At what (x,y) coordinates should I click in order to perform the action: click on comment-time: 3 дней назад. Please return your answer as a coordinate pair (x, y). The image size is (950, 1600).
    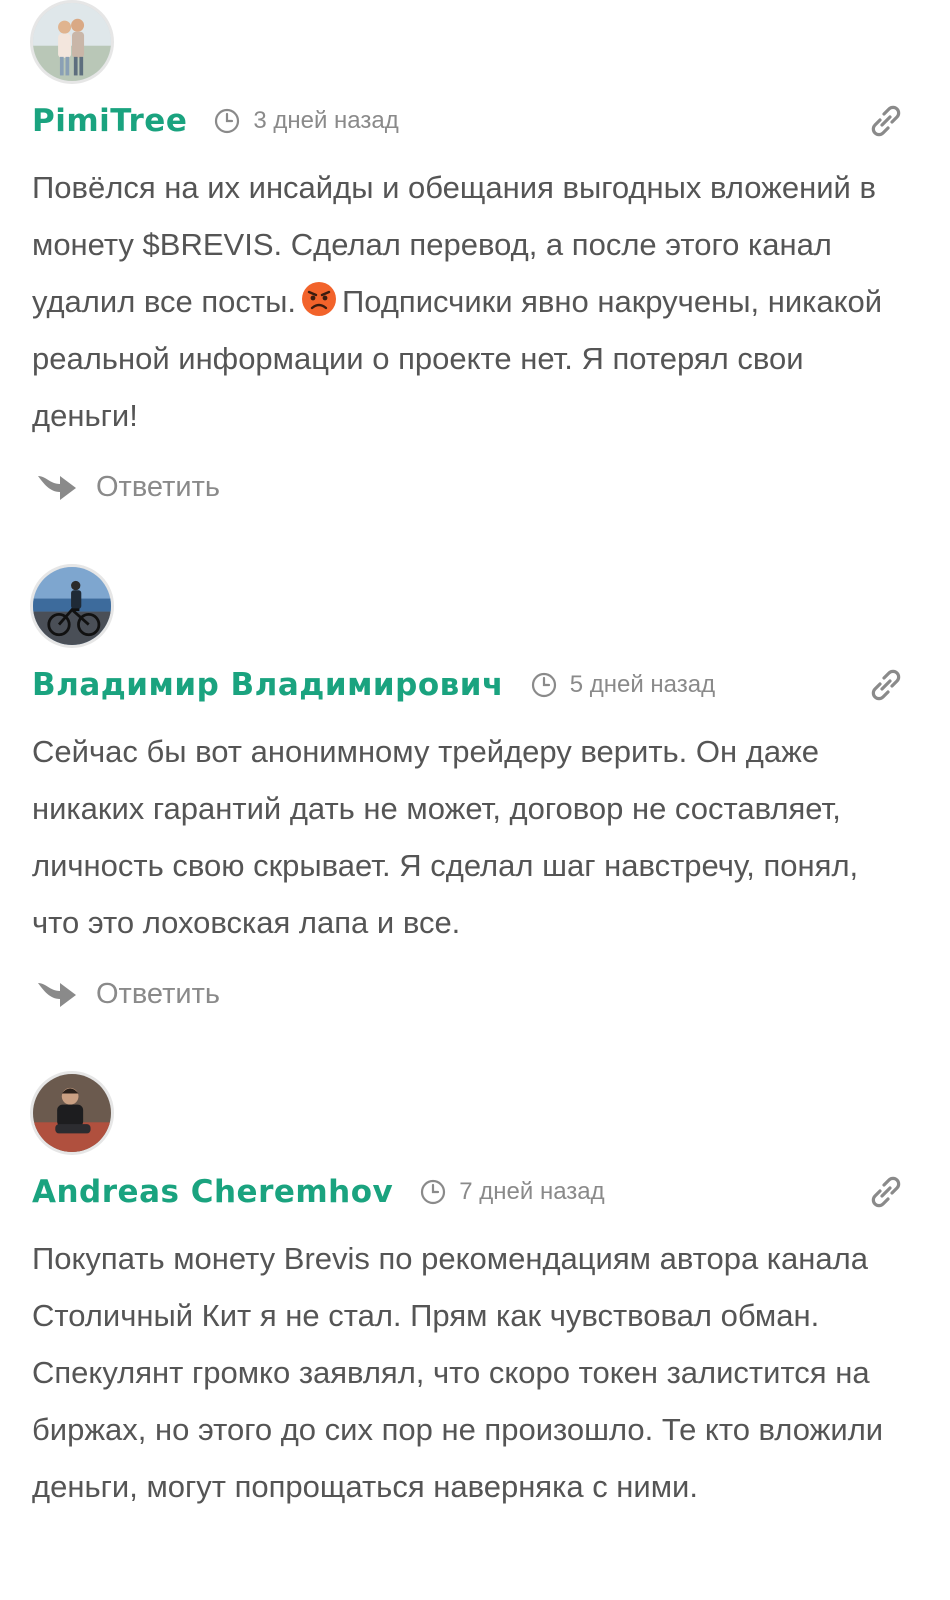
    Looking at the image, I should click on (306, 121).